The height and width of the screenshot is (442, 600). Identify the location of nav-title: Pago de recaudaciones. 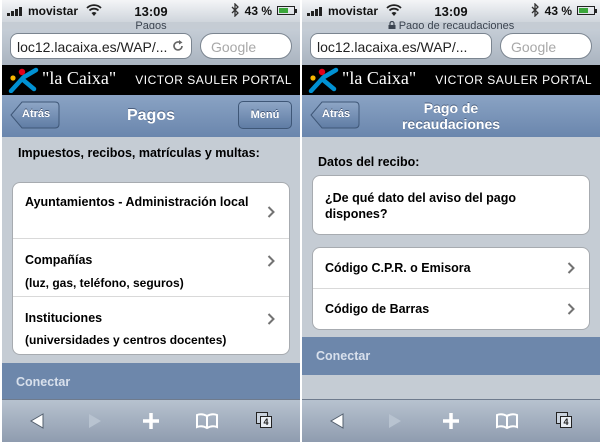
(451, 116).